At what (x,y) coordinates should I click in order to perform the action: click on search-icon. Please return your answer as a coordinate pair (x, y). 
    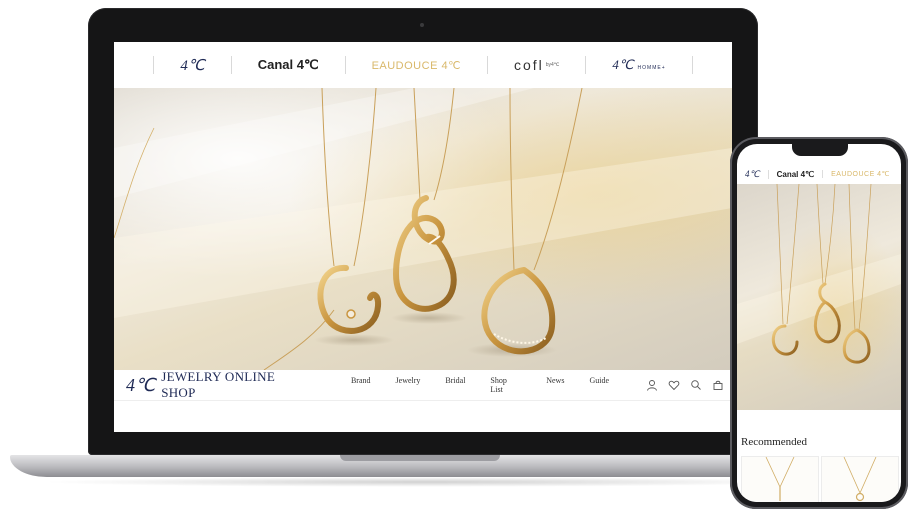
    Looking at the image, I should click on (696, 385).